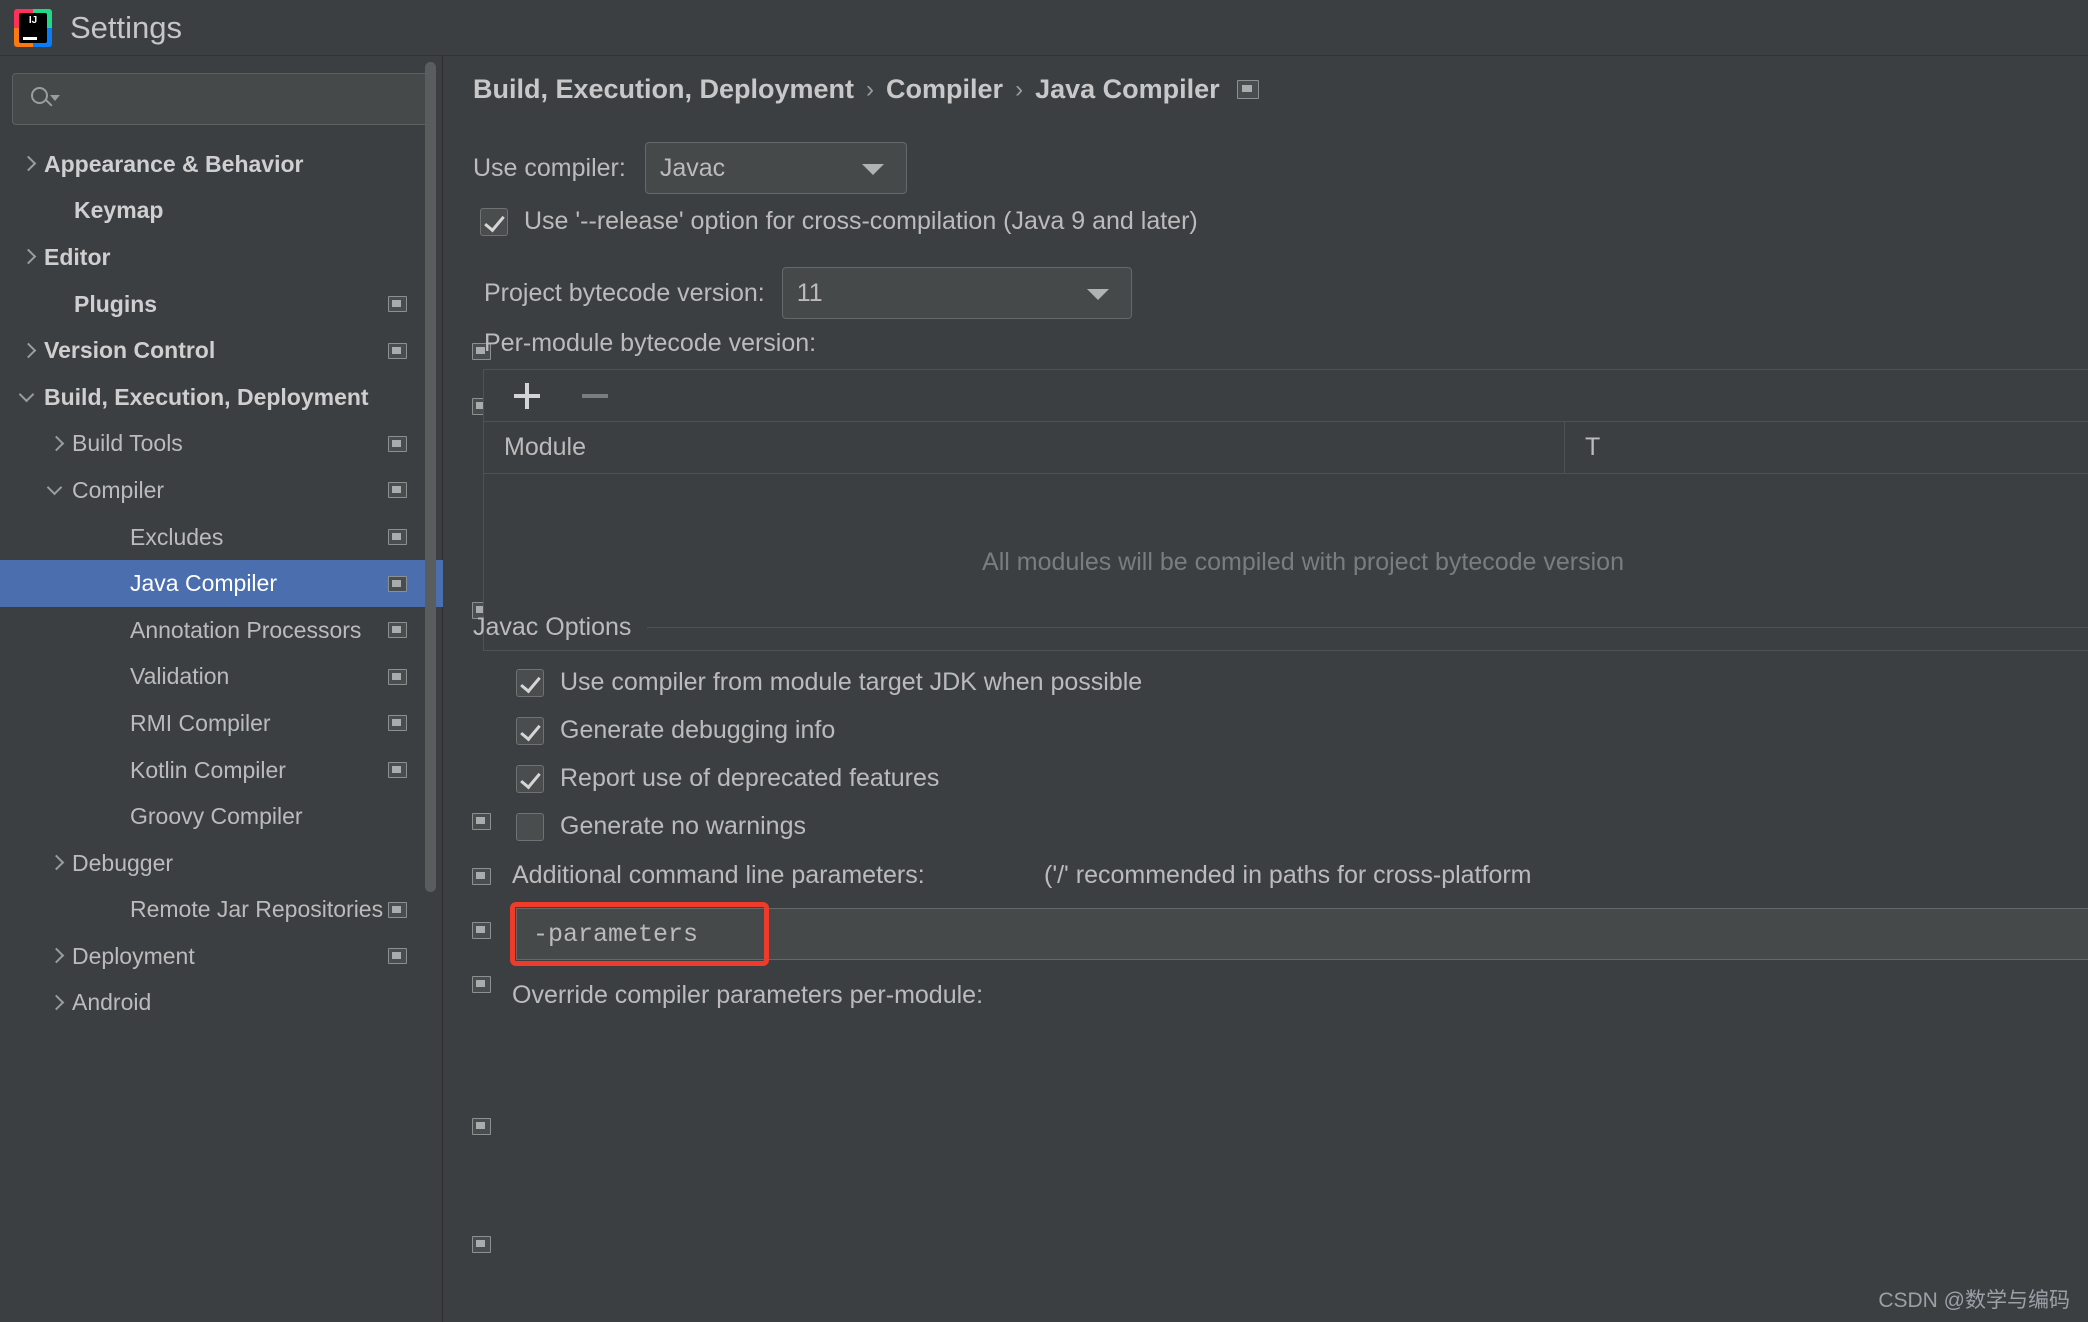 The image size is (2088, 1322). What do you see at coordinates (221, 490) in the screenshot?
I see `sidebar-item-compiler: Compiler` at bounding box center [221, 490].